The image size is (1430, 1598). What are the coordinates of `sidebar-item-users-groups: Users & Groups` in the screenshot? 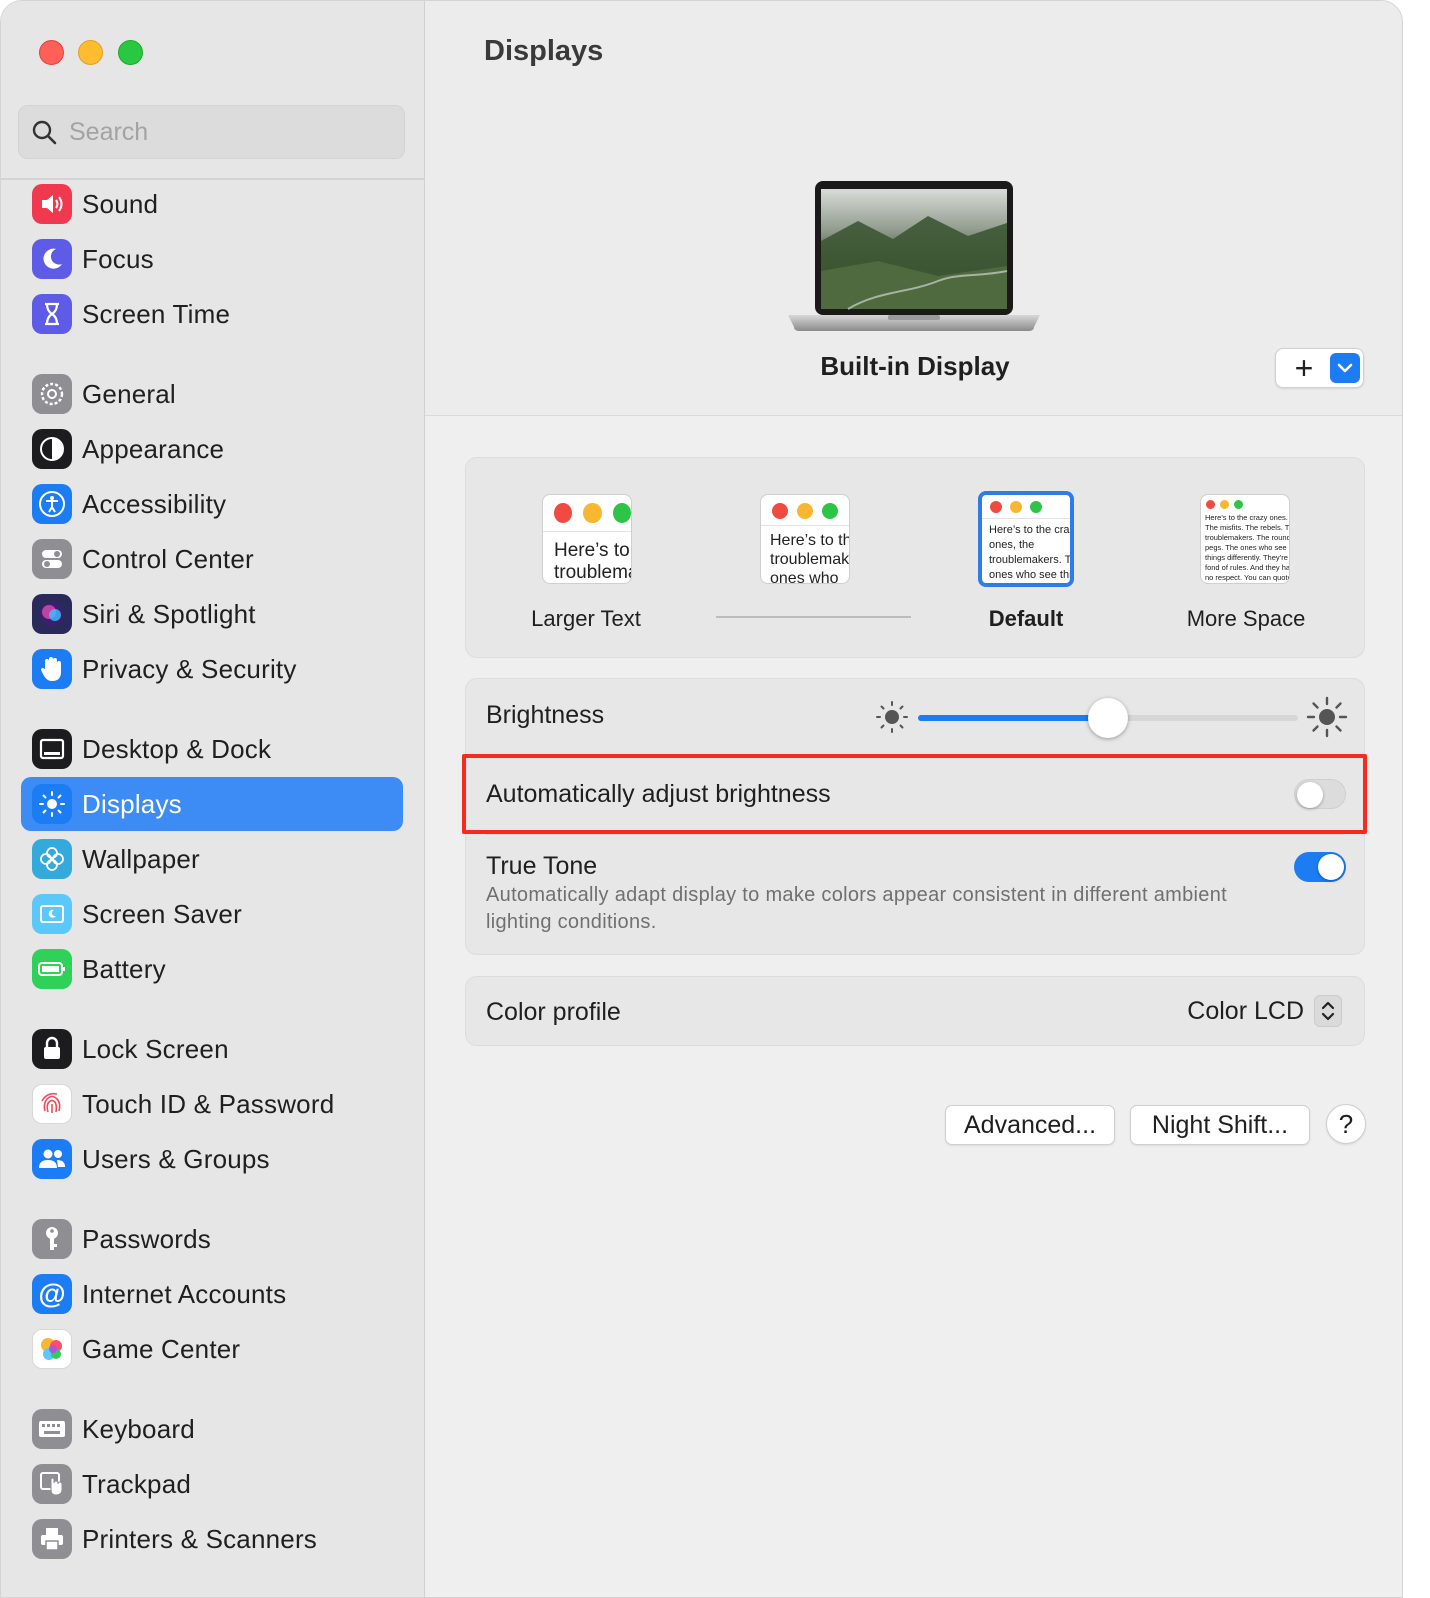 It's located at (212, 1159).